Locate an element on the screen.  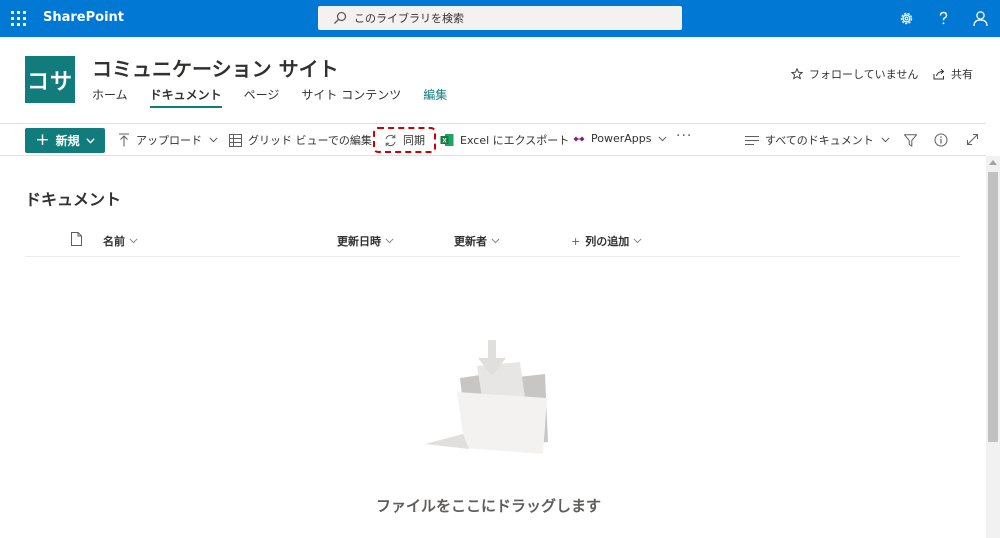
filter-icon is located at coordinates (910, 140).